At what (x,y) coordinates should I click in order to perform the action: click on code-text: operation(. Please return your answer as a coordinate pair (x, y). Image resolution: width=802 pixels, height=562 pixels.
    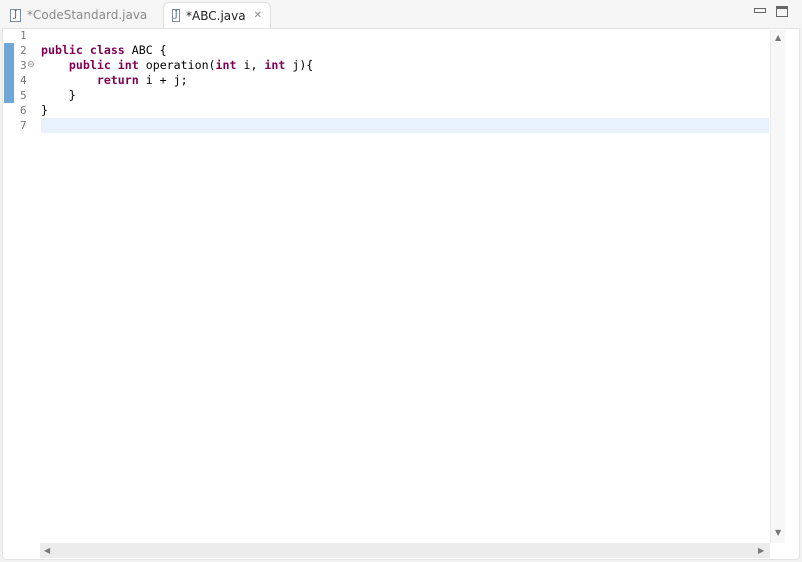
    Looking at the image, I should click on (177, 65).